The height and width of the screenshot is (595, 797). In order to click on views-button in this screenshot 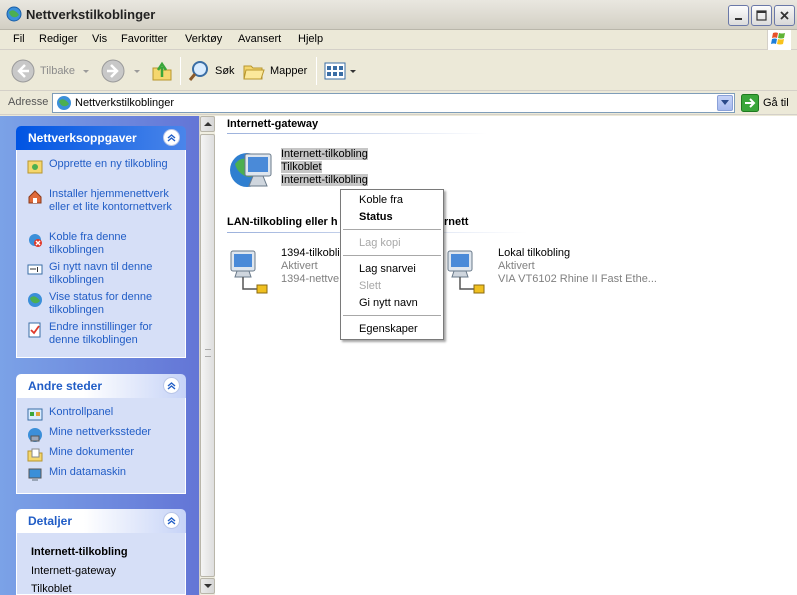, I will do `click(340, 71)`.